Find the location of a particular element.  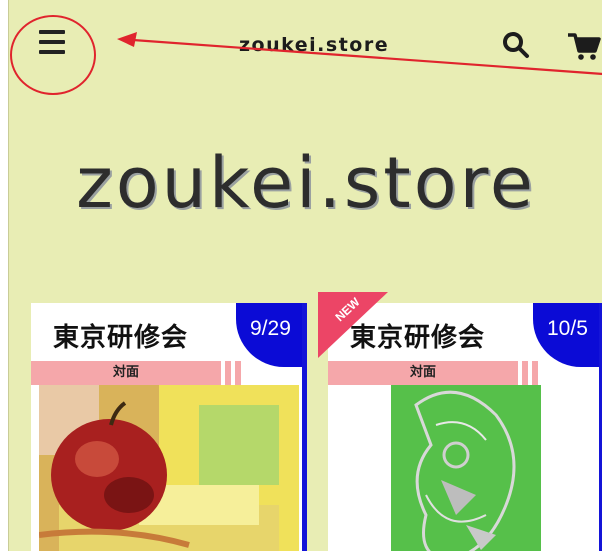

new-ribbon: NEW is located at coordinates (353, 325).